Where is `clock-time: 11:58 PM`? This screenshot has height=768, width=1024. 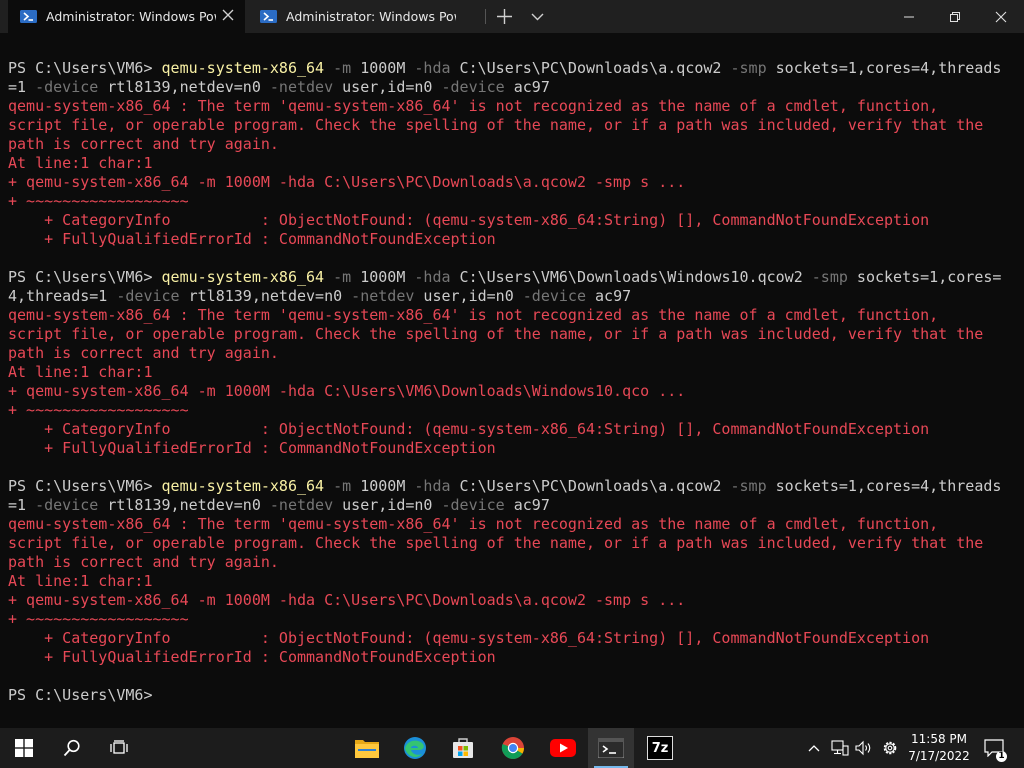 clock-time: 11:58 PM is located at coordinates (939, 739).